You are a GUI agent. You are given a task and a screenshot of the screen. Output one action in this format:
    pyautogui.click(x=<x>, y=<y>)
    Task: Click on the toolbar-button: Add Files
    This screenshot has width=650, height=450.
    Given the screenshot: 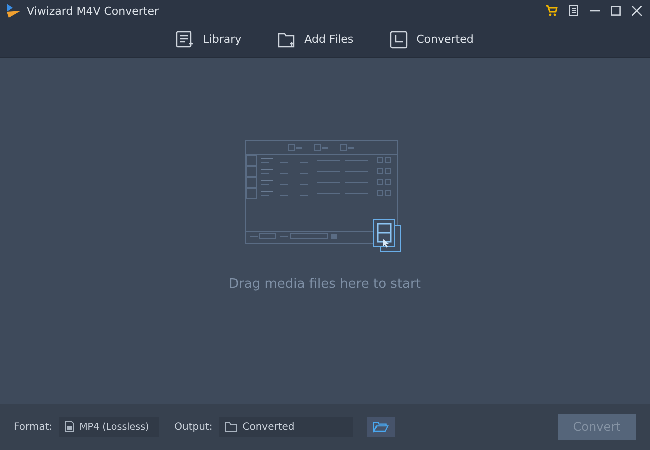 What is the action you would take?
    pyautogui.click(x=316, y=39)
    